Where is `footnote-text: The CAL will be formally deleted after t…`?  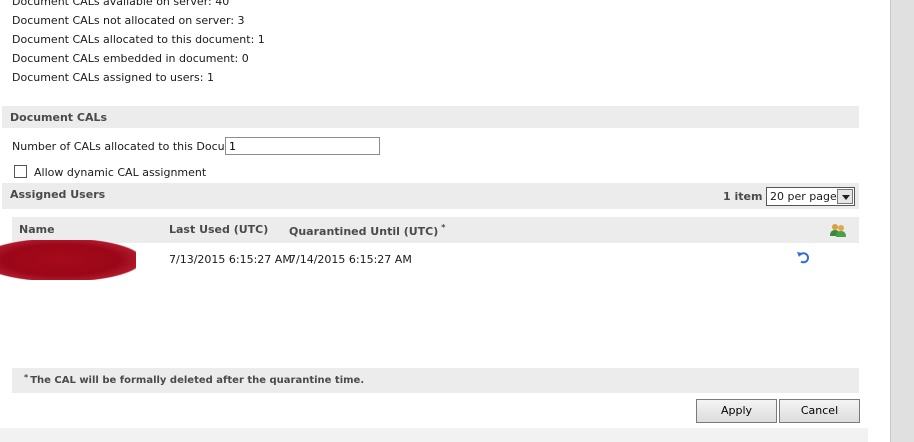
footnote-text: The CAL will be formally deleted after t… is located at coordinates (197, 380).